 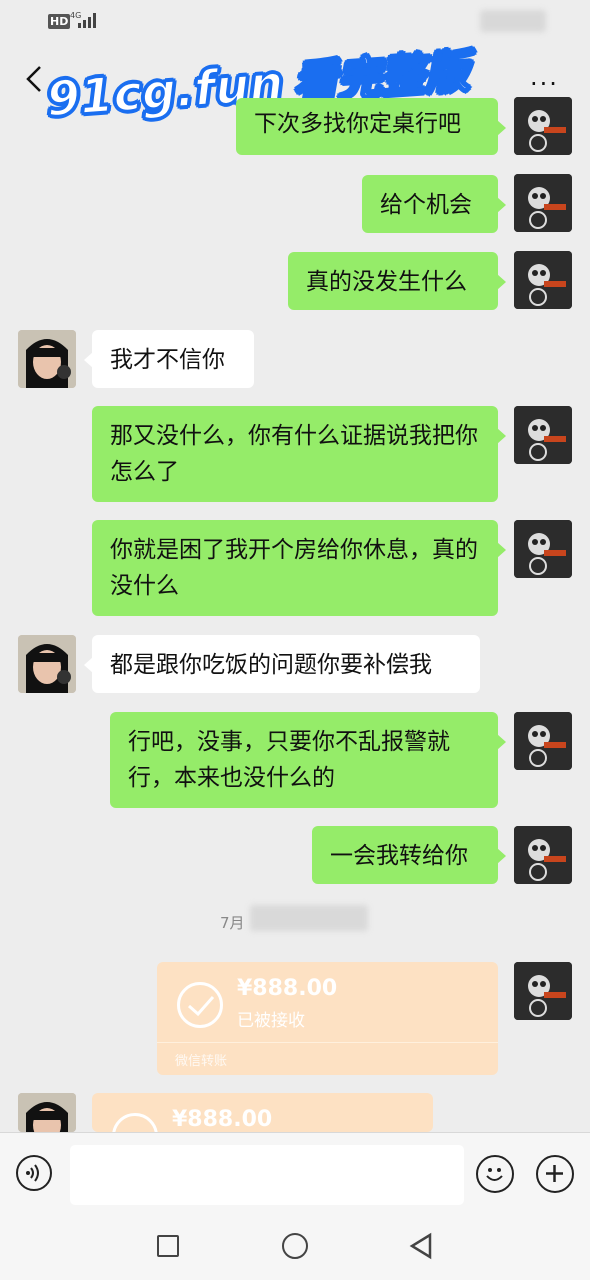 What do you see at coordinates (434, 204) in the screenshot?
I see `message-bubble: 给个机会` at bounding box center [434, 204].